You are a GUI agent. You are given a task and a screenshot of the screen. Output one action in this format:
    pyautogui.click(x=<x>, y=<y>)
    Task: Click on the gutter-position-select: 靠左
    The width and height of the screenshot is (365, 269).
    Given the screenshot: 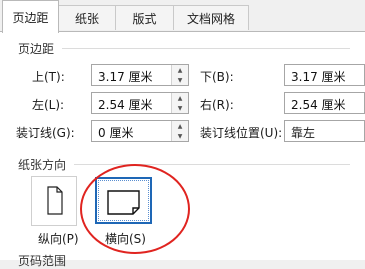 What is the action you would take?
    pyautogui.click(x=324, y=131)
    